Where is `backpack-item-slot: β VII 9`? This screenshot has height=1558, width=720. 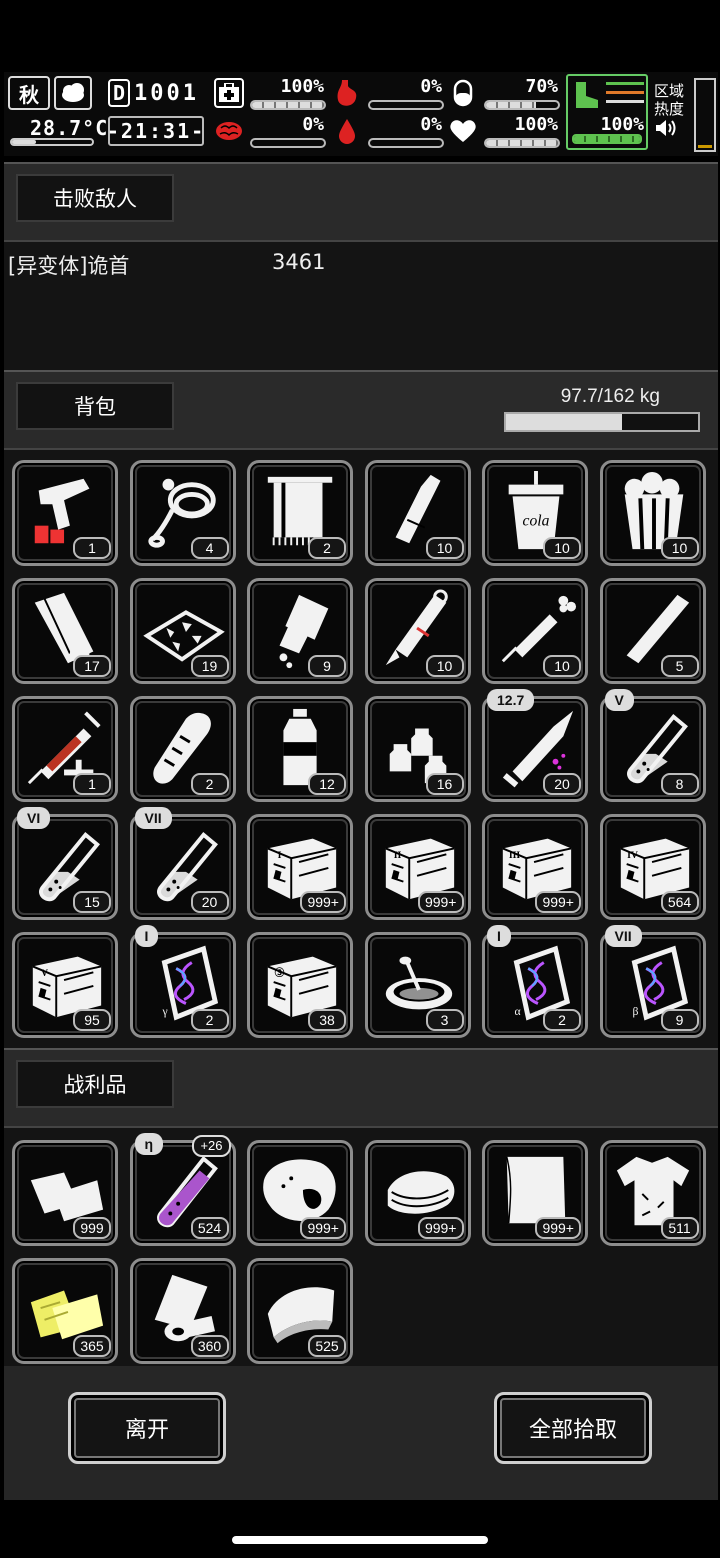
backpack-item-slot: β VII 9 is located at coordinates (652, 981).